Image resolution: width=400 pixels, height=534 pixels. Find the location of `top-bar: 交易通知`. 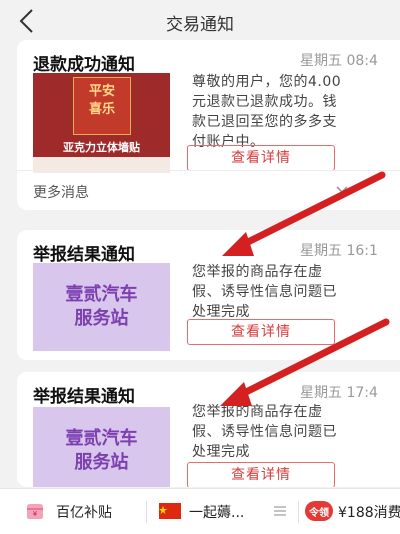

top-bar: 交易通知 is located at coordinates (200, 22).